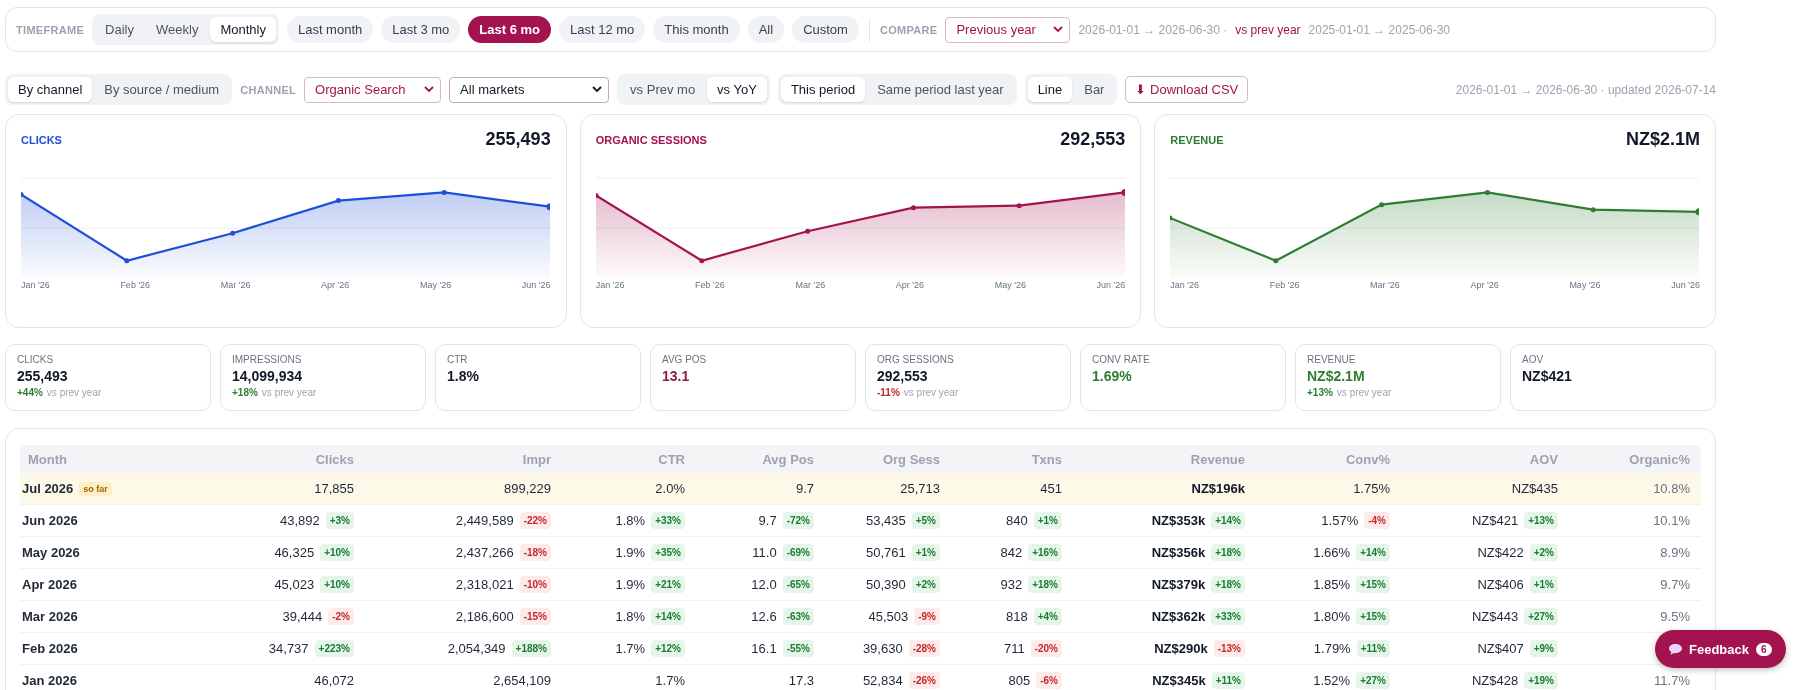 Image resolution: width=1803 pixels, height=690 pixels. What do you see at coordinates (529, 89) in the screenshot?
I see `market-select: All markets` at bounding box center [529, 89].